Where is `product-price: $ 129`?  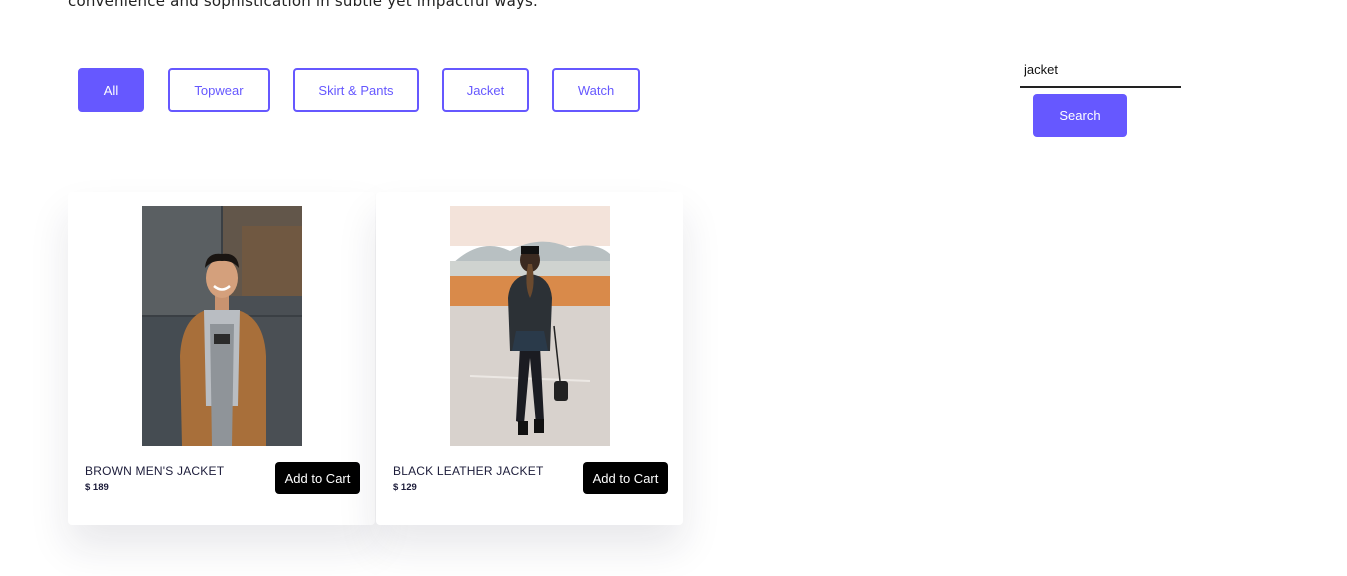 product-price: $ 129 is located at coordinates (405, 487).